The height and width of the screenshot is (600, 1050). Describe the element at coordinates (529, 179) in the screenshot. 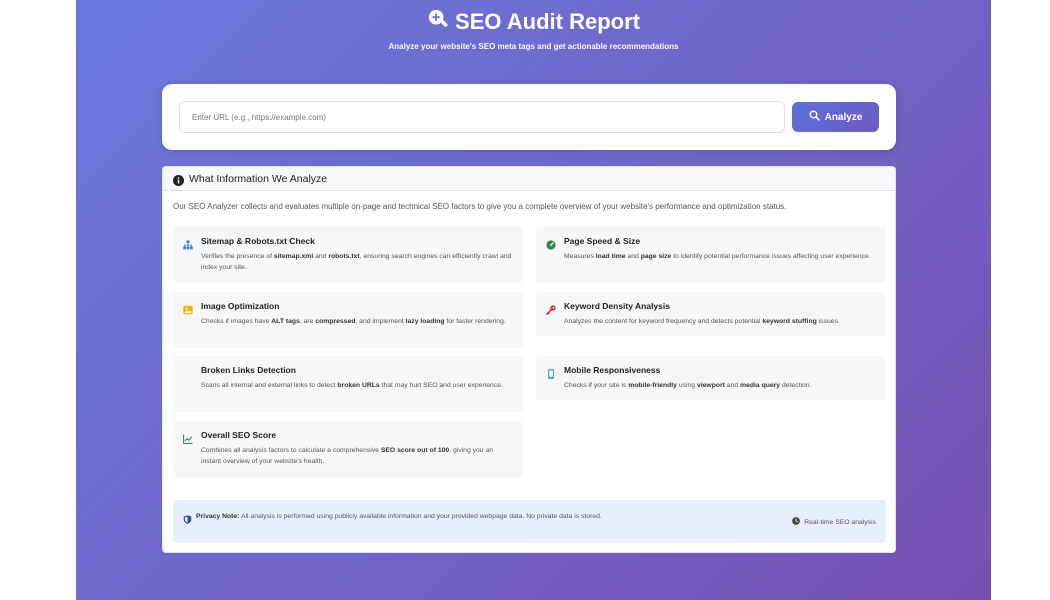

I see `info-card-header: What Information We Analyze` at that location.